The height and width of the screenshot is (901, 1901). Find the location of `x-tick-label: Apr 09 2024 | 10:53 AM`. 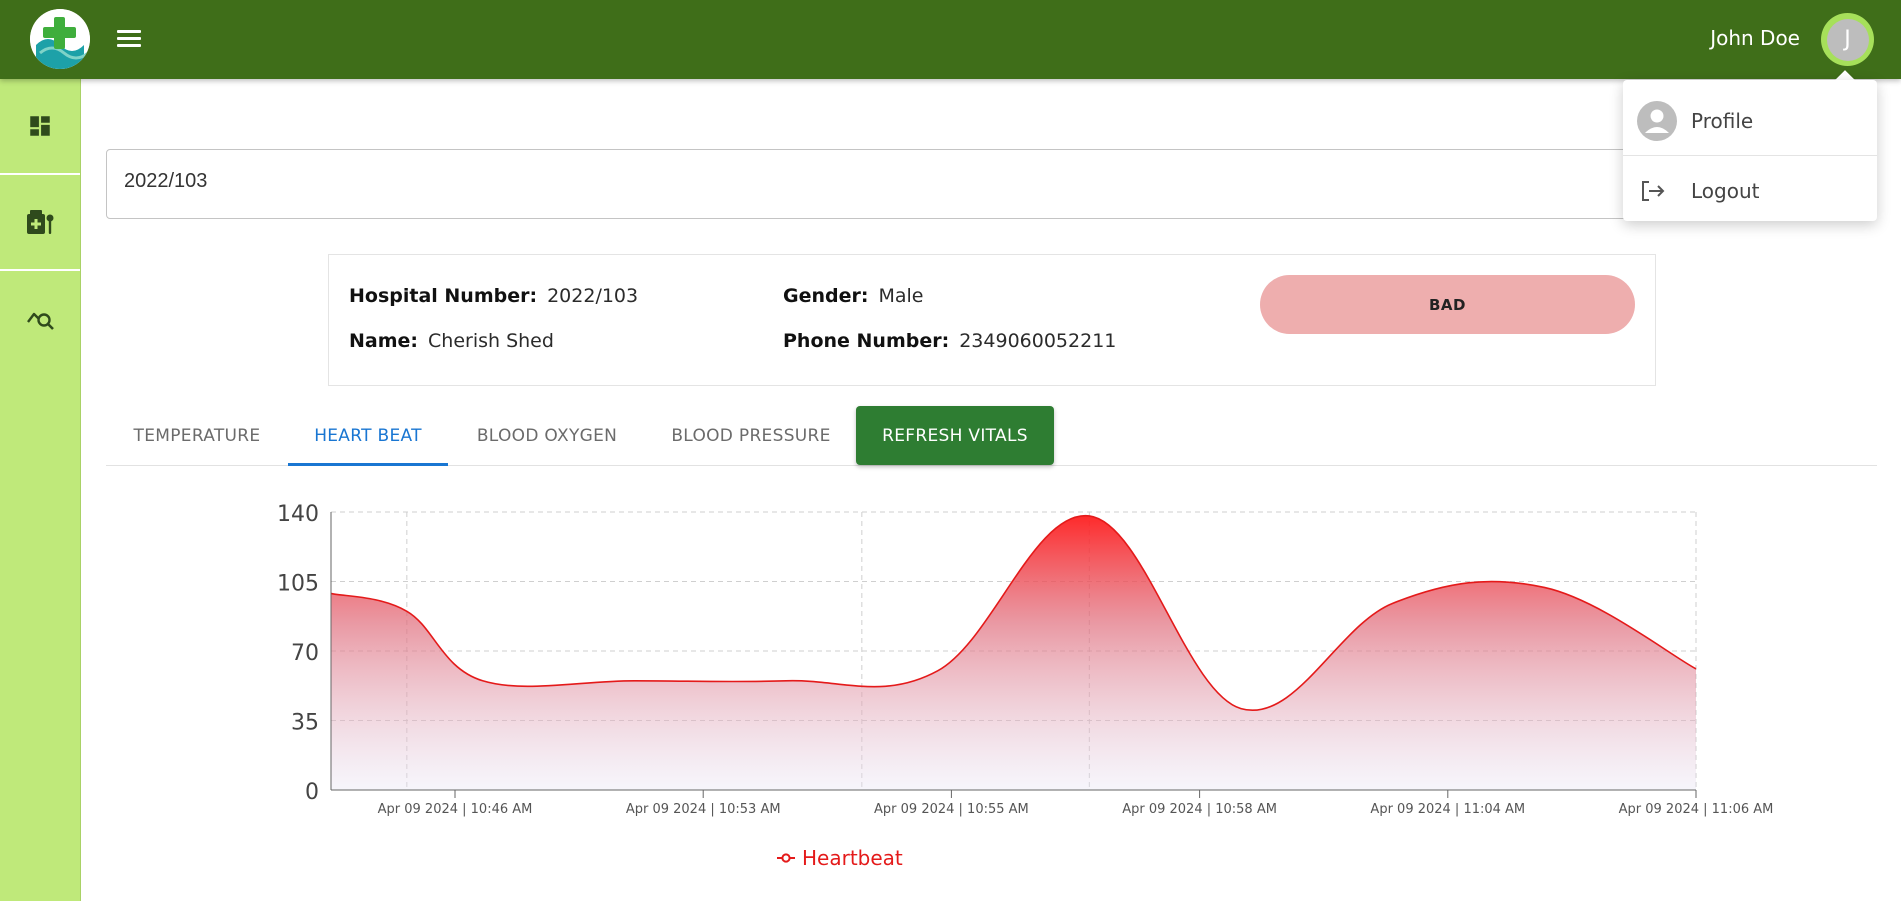

x-tick-label: Apr 09 2024 | 10:53 AM is located at coordinates (703, 809).